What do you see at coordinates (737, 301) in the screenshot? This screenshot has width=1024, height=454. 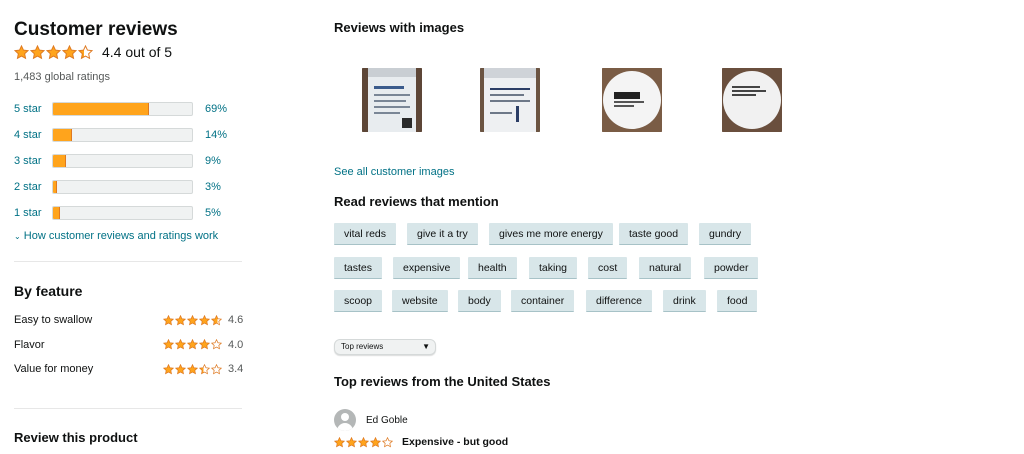 I see `mention-chip: food` at bounding box center [737, 301].